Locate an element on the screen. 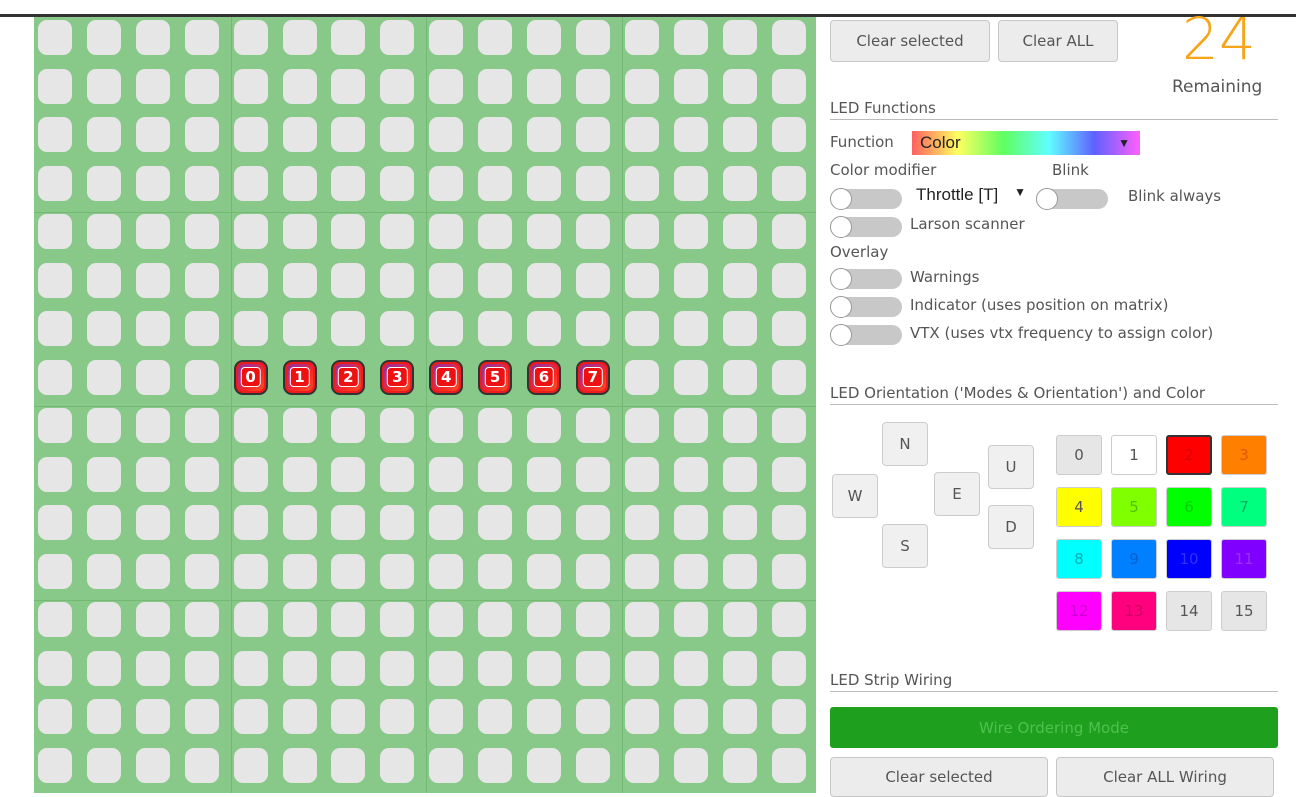 This screenshot has width=1296, height=797. color-swatch-button: 2 is located at coordinates (1189, 455).